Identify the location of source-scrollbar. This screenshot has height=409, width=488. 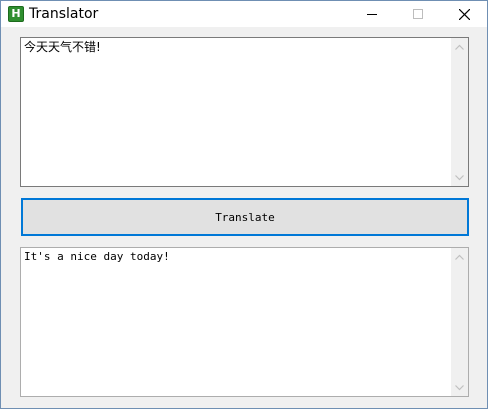
(459, 112).